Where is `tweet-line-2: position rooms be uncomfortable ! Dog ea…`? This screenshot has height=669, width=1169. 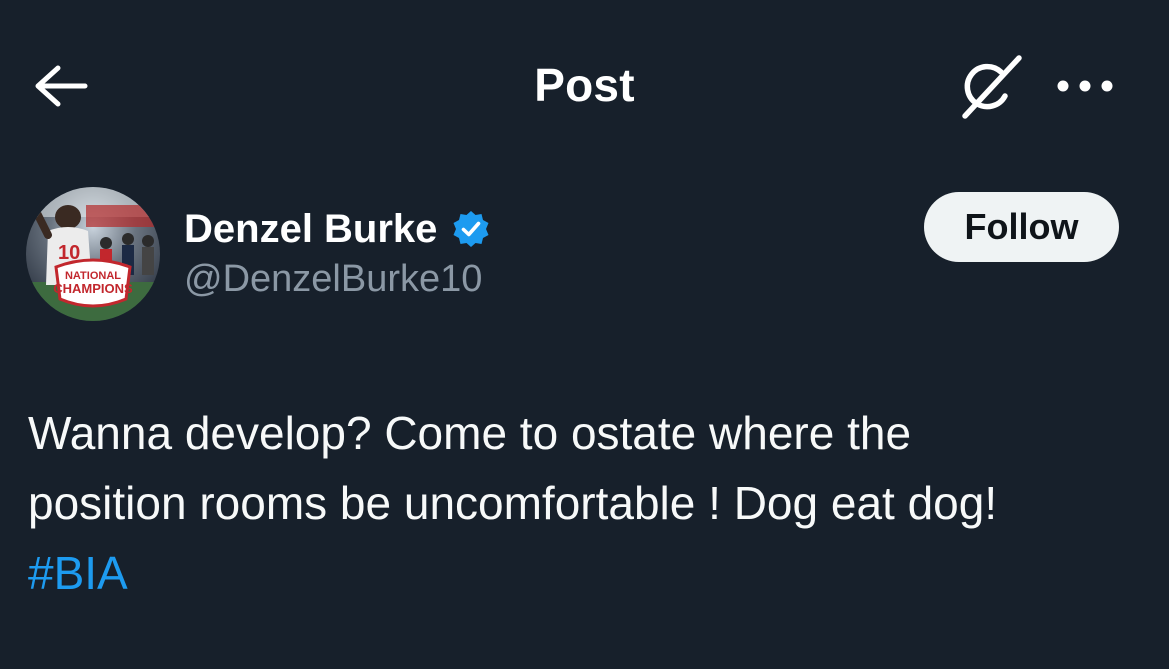
tweet-line-2: position rooms be uncomfortable ! Dog ea… is located at coordinates (513, 503).